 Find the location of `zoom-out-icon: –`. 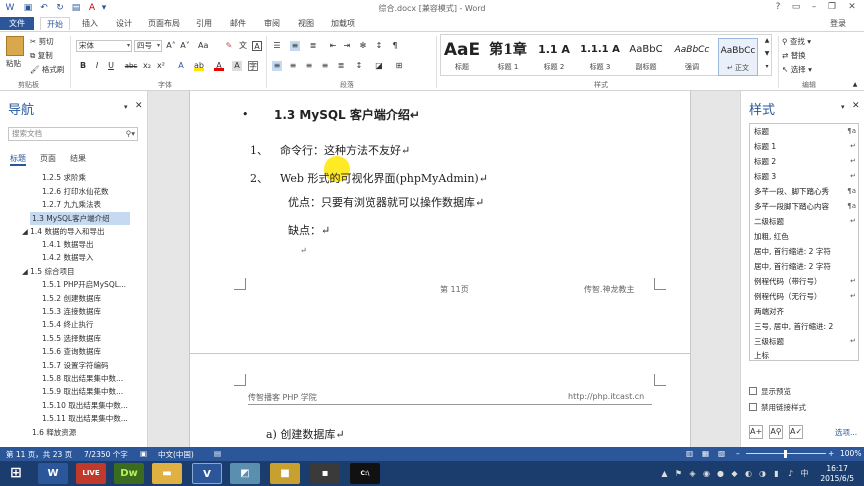

zoom-out-icon: – is located at coordinates (738, 453).